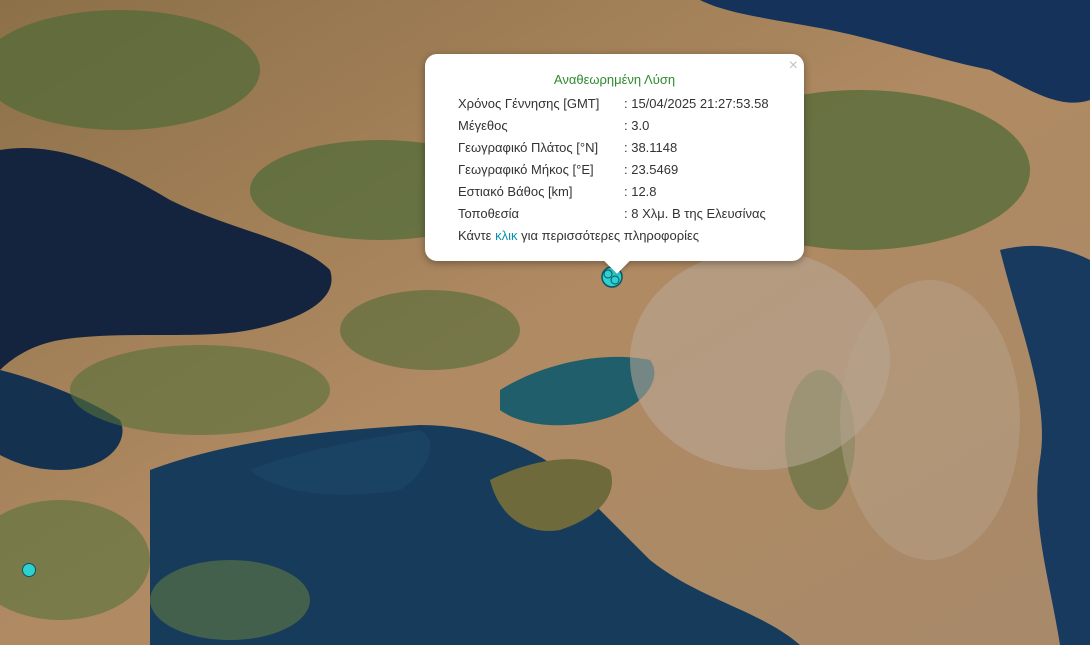 Image resolution: width=1090 pixels, height=645 pixels. What do you see at coordinates (489, 213) in the screenshot?
I see `row-label: Τοποθεσία` at bounding box center [489, 213].